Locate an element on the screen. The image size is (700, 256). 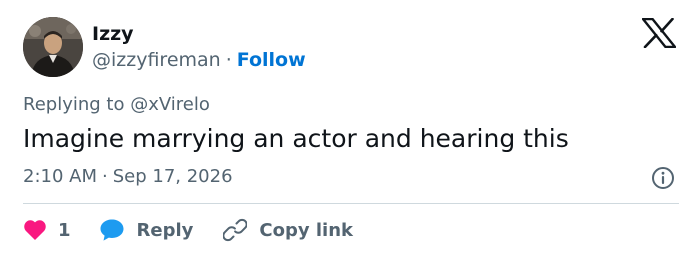
follow-button: Follow is located at coordinates (271, 60).